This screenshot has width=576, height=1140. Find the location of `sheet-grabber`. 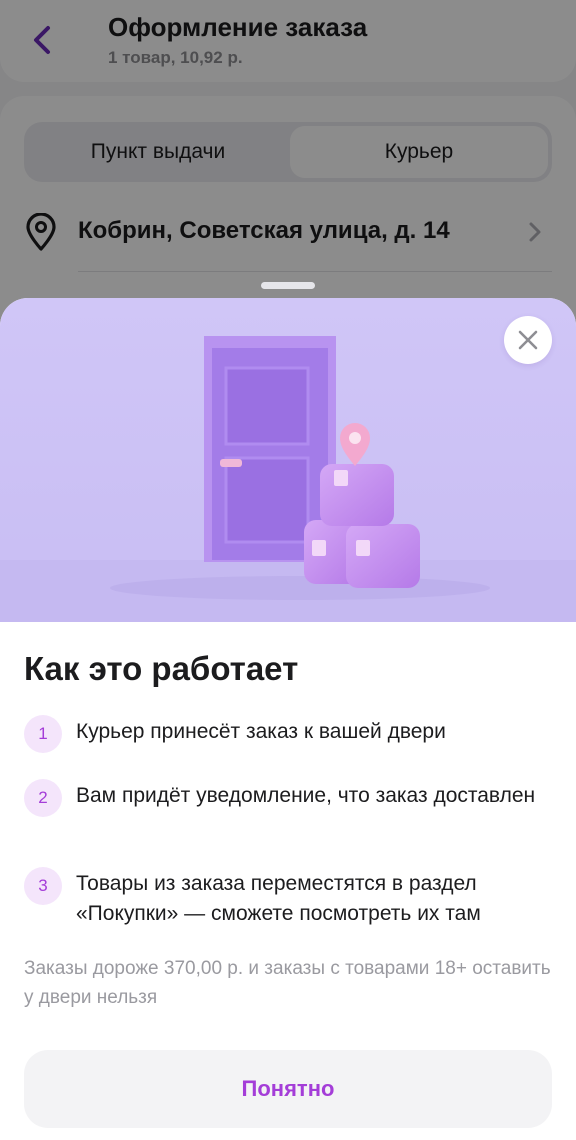

sheet-grabber is located at coordinates (288, 285).